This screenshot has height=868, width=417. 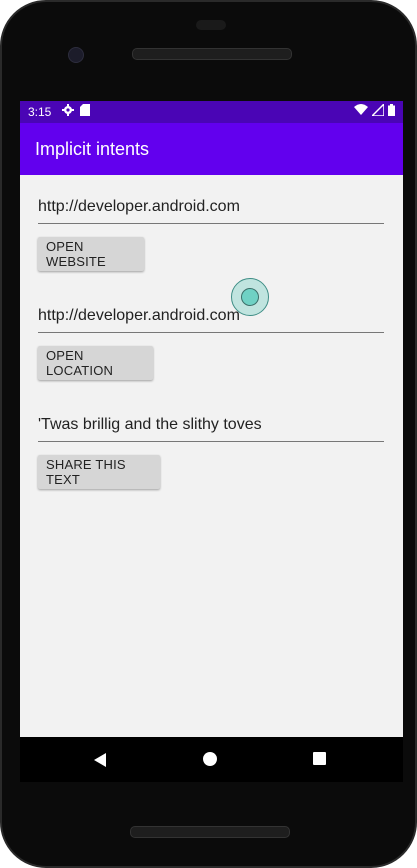 I want to click on app-title: Implicit intents, so click(x=92, y=149).